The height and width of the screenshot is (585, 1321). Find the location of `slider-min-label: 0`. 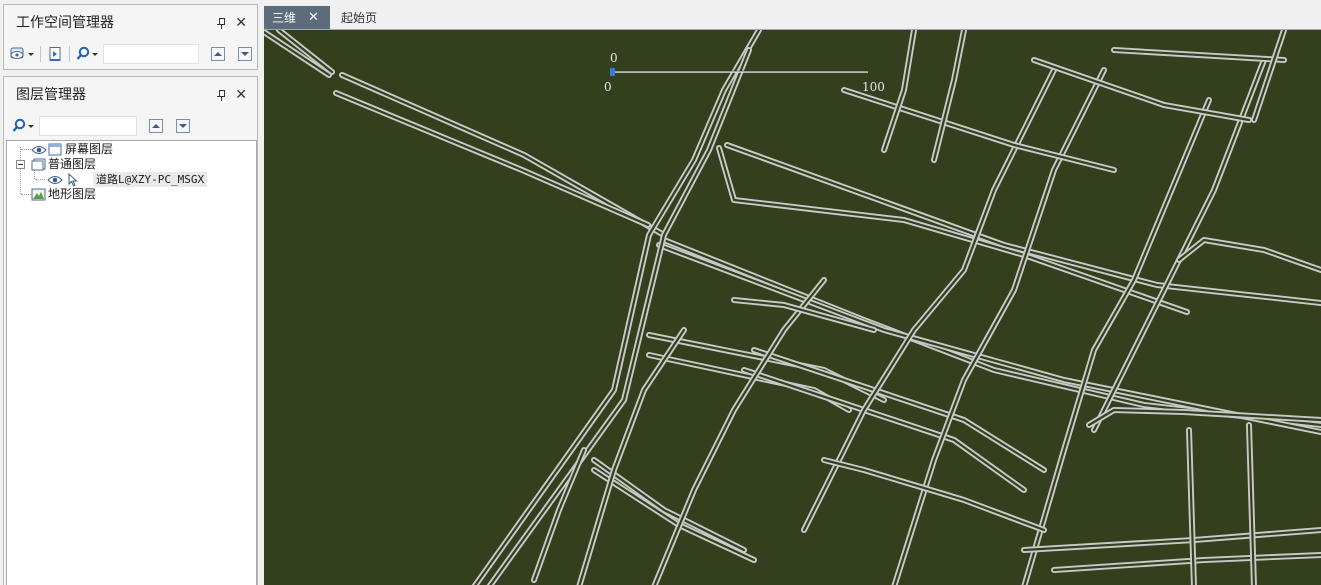

slider-min-label: 0 is located at coordinates (608, 87).